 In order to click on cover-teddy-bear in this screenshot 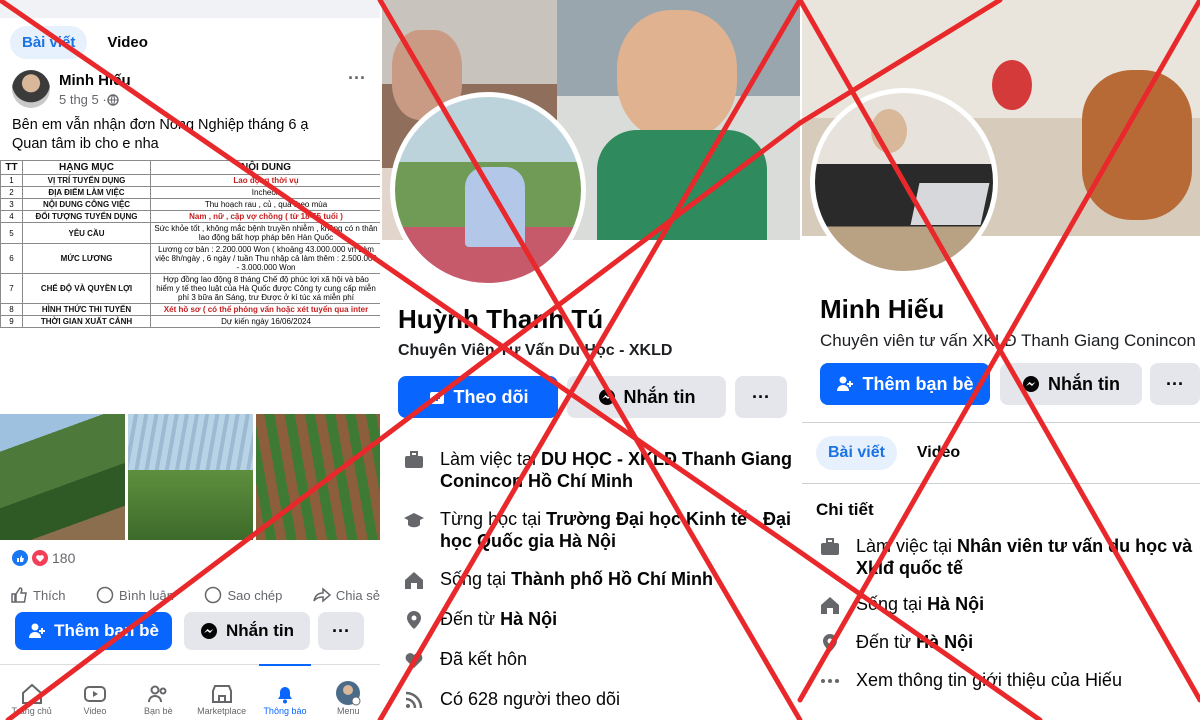, I will do `click(1137, 145)`.